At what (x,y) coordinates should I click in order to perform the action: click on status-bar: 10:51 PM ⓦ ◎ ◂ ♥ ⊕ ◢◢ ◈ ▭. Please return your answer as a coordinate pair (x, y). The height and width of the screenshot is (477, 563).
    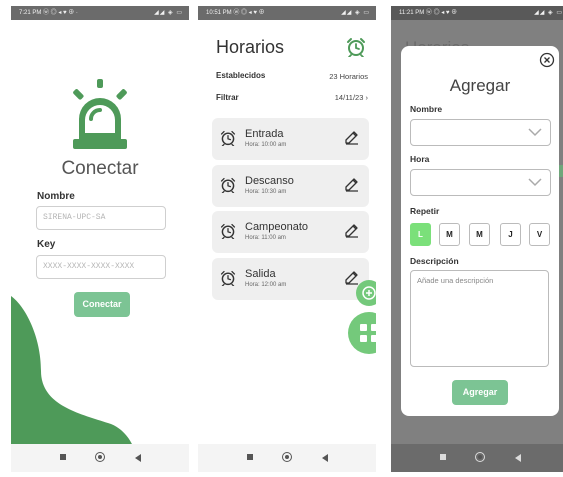
    Looking at the image, I should click on (287, 13).